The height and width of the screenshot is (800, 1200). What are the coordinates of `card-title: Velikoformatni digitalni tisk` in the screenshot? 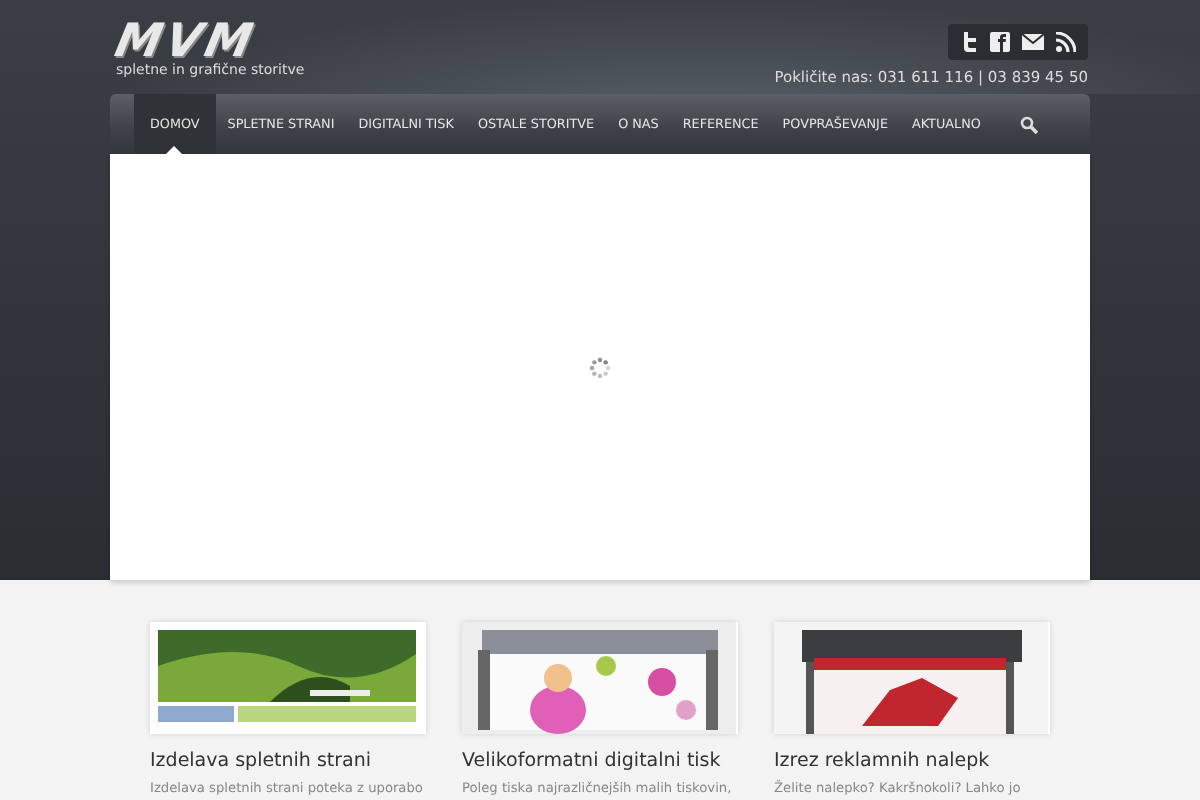 It's located at (592, 761).